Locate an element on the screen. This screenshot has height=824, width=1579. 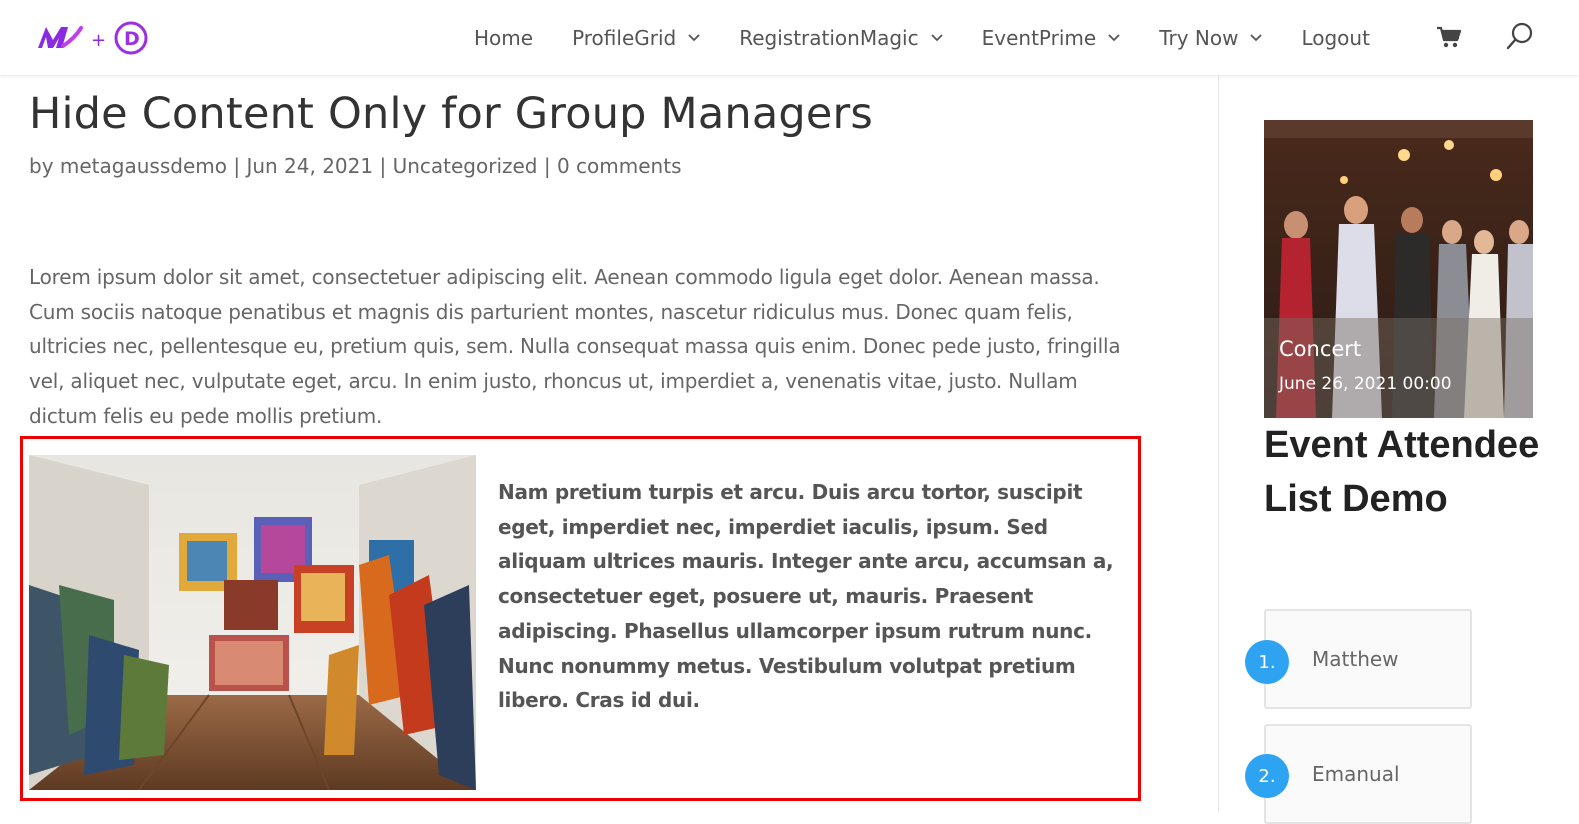
nav-profilegrid: ProfileGrid is located at coordinates (636, 38).